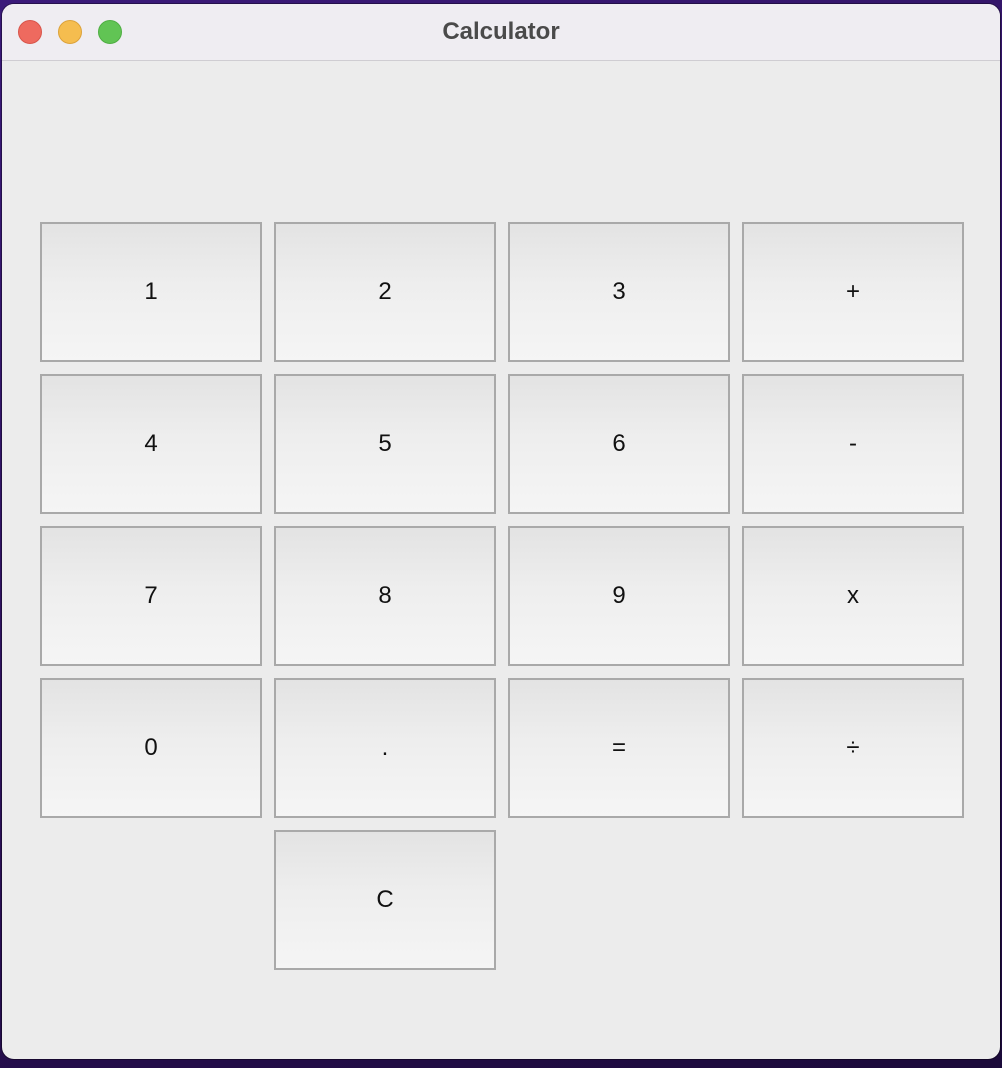 The width and height of the screenshot is (1002, 1068). What do you see at coordinates (151, 292) in the screenshot?
I see `key-1-button: 1` at bounding box center [151, 292].